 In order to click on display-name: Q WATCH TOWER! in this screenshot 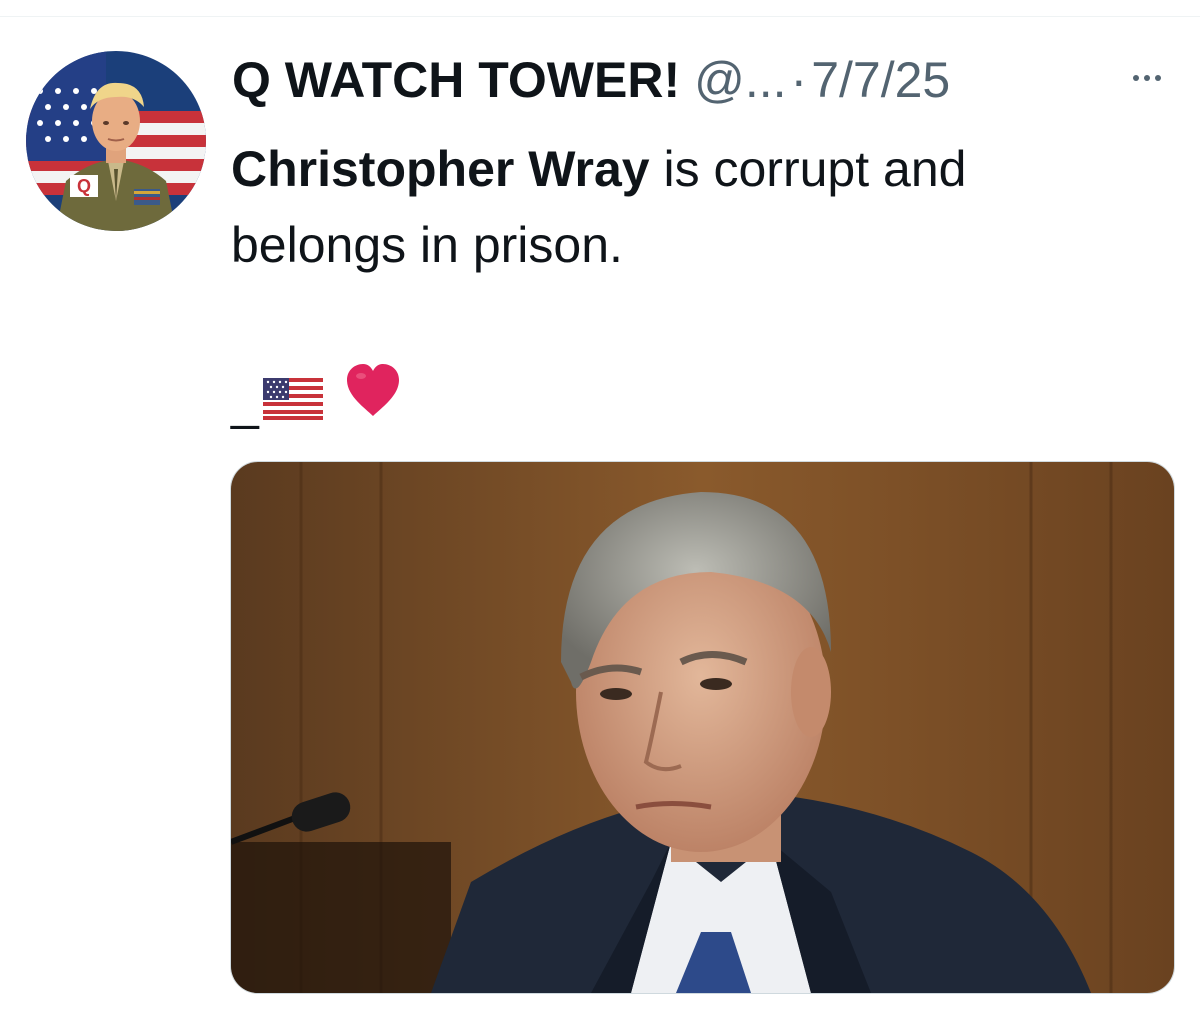, I will do `click(456, 80)`.